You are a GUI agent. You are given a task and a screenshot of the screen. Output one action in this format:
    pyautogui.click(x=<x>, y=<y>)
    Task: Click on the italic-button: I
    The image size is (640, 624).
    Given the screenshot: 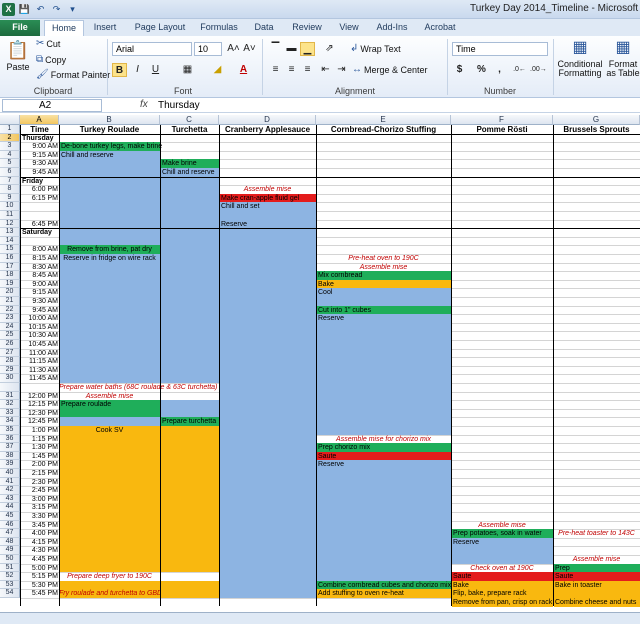 What is the action you would take?
    pyautogui.click(x=137, y=70)
    